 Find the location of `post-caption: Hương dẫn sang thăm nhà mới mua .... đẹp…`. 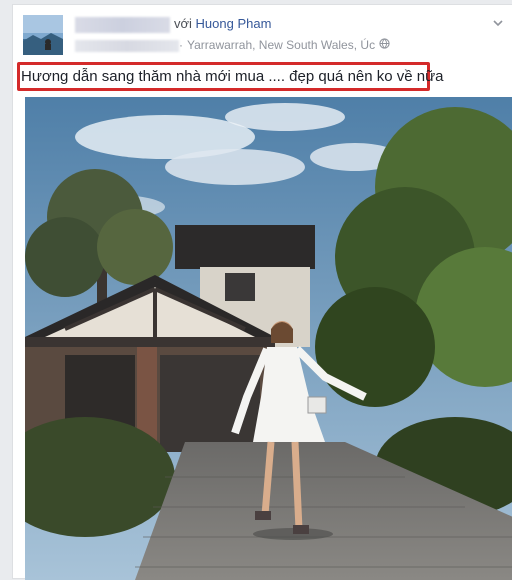

post-caption: Hương dẫn sang thăm nhà mới mua .... đẹp… is located at coordinates (232, 76).